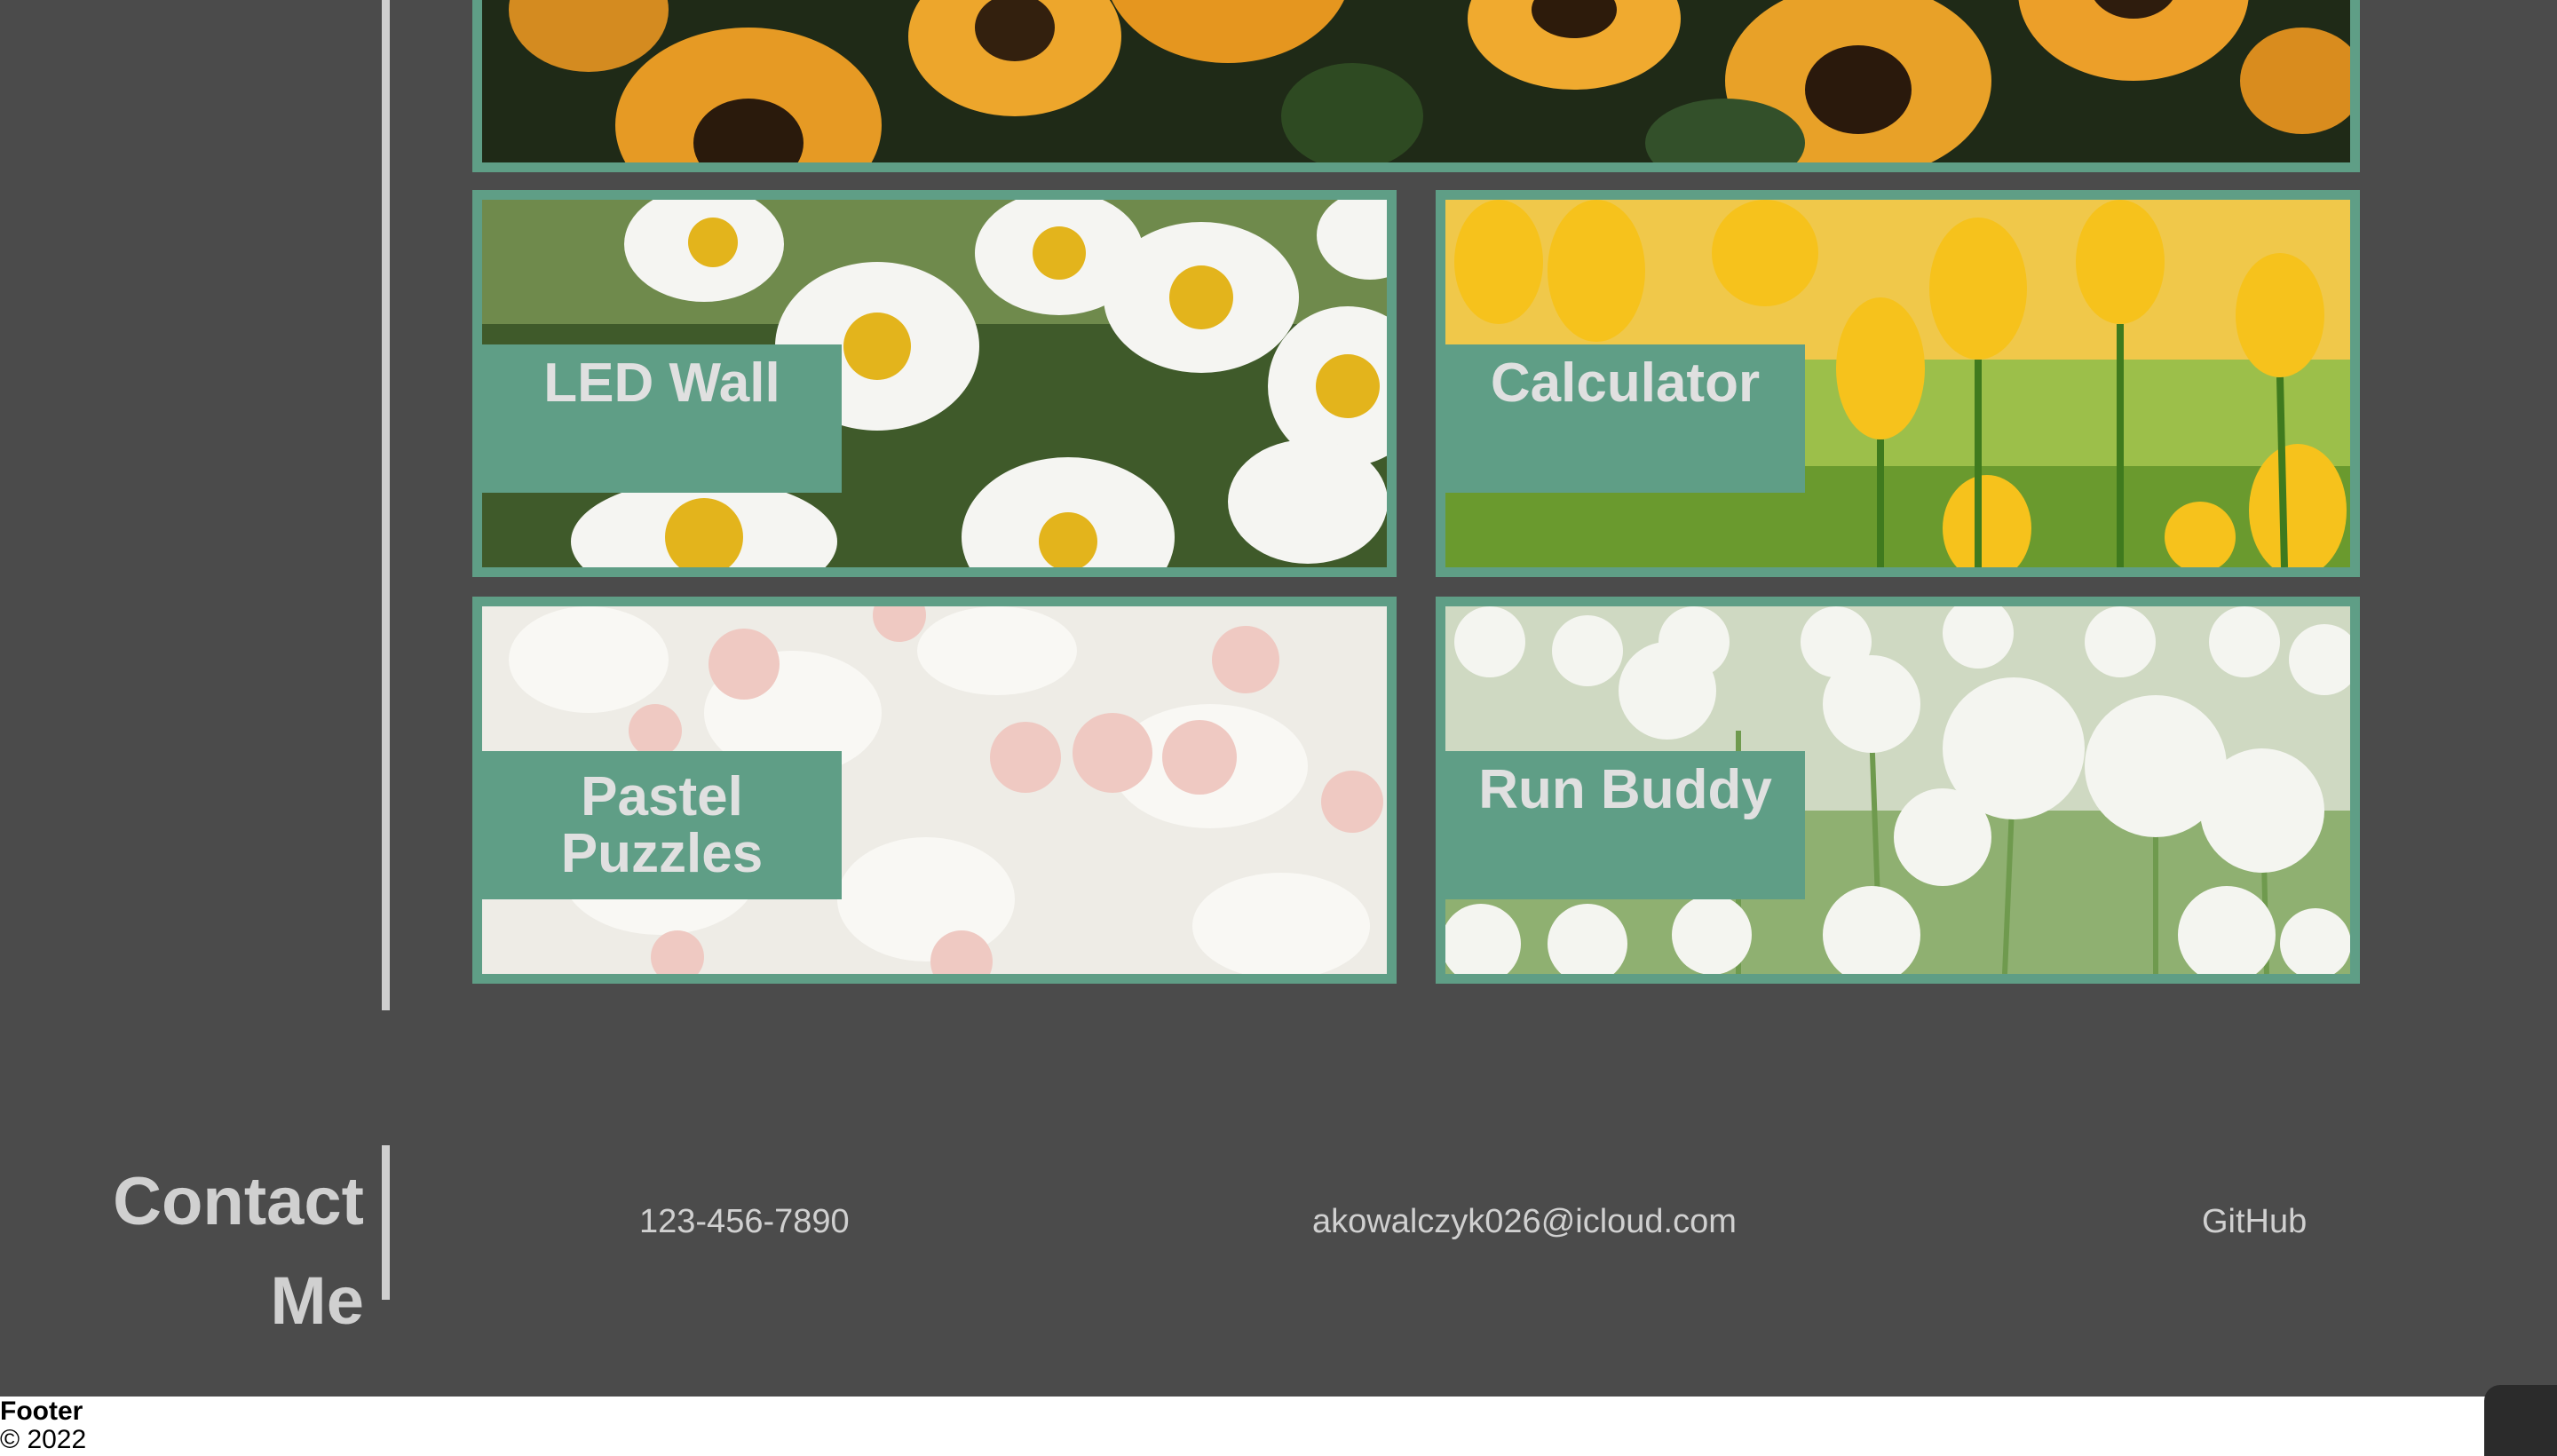 The image size is (2557, 1456). I want to click on project-card-run-buddy: Run Buddy, so click(1898, 790).